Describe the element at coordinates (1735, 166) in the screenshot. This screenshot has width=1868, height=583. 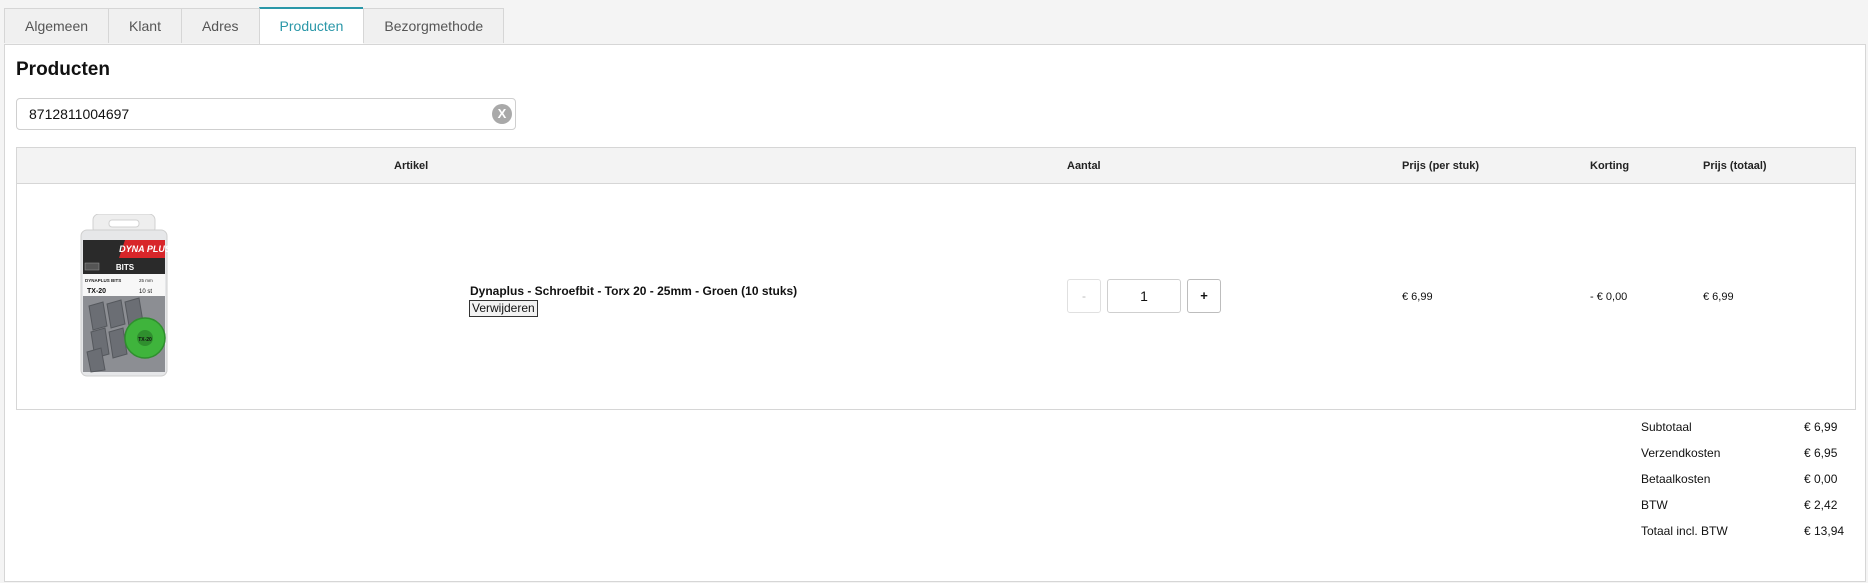
I see `header-prijs-totaal: Prijs (totaal)` at that location.